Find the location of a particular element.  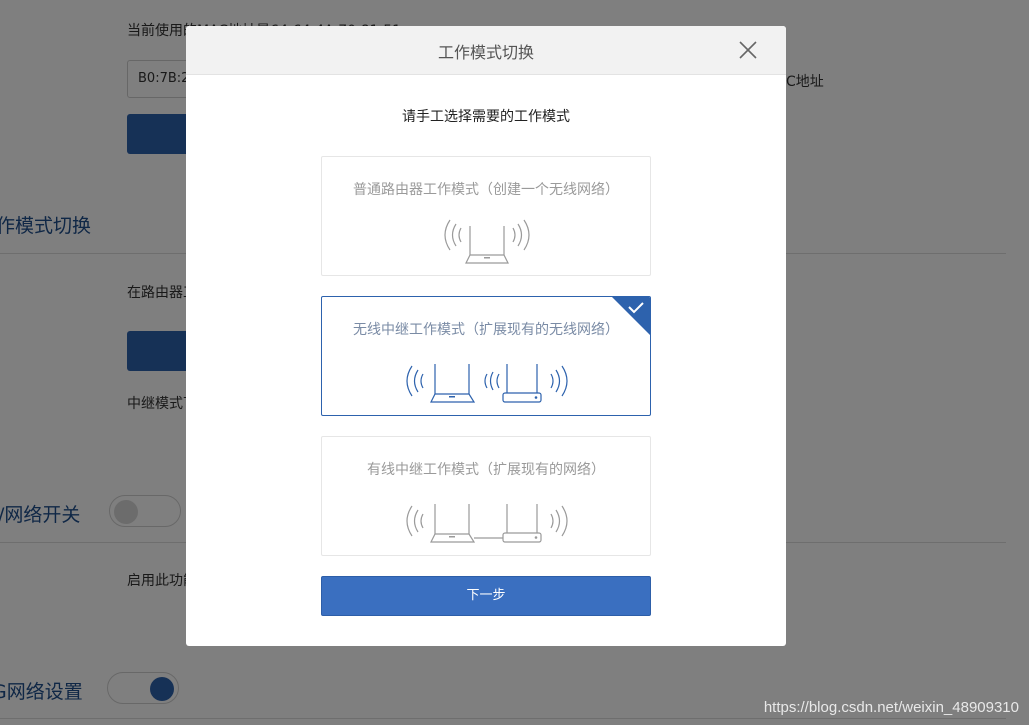

dialog-title: 工作模式切换 is located at coordinates (485, 52).